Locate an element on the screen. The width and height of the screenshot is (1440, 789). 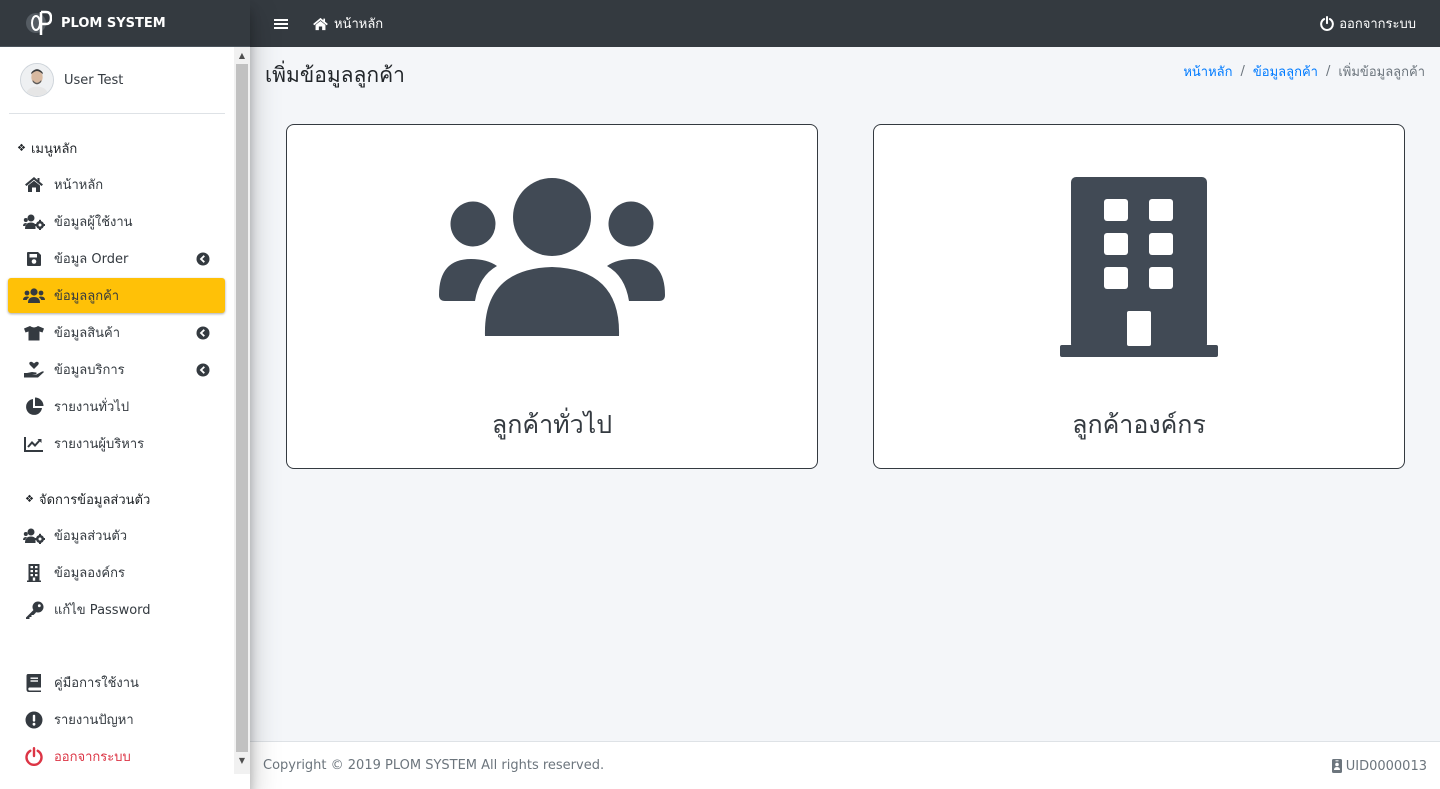
exclamation-circle-icon is located at coordinates (34, 720).